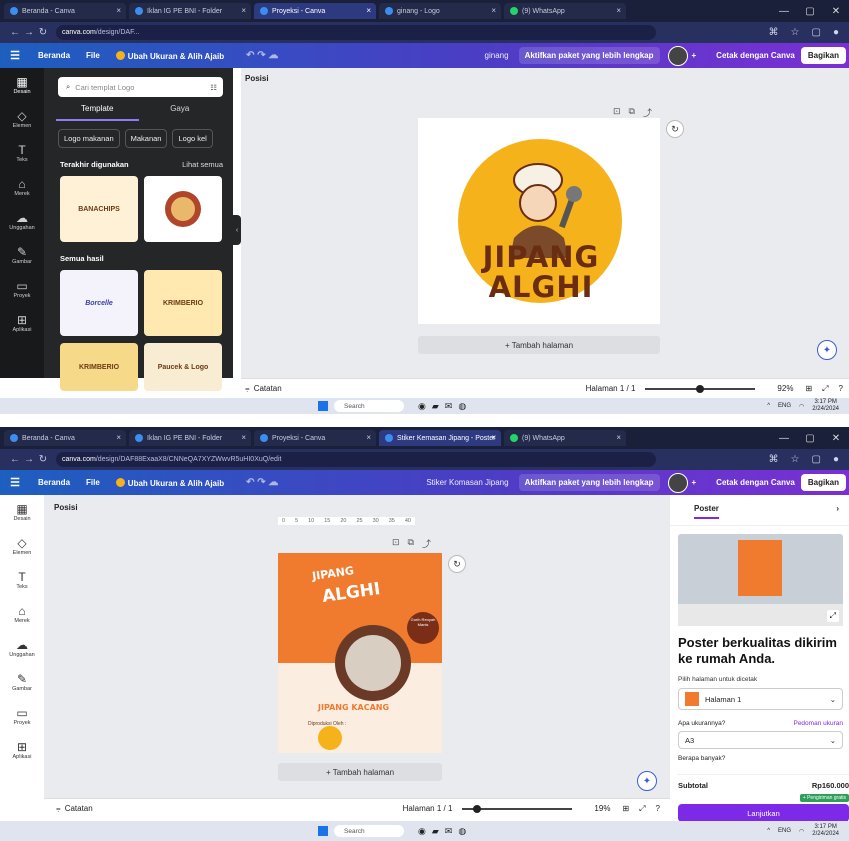 The image size is (849, 841). I want to click on star-icon: ☆, so click(795, 459).